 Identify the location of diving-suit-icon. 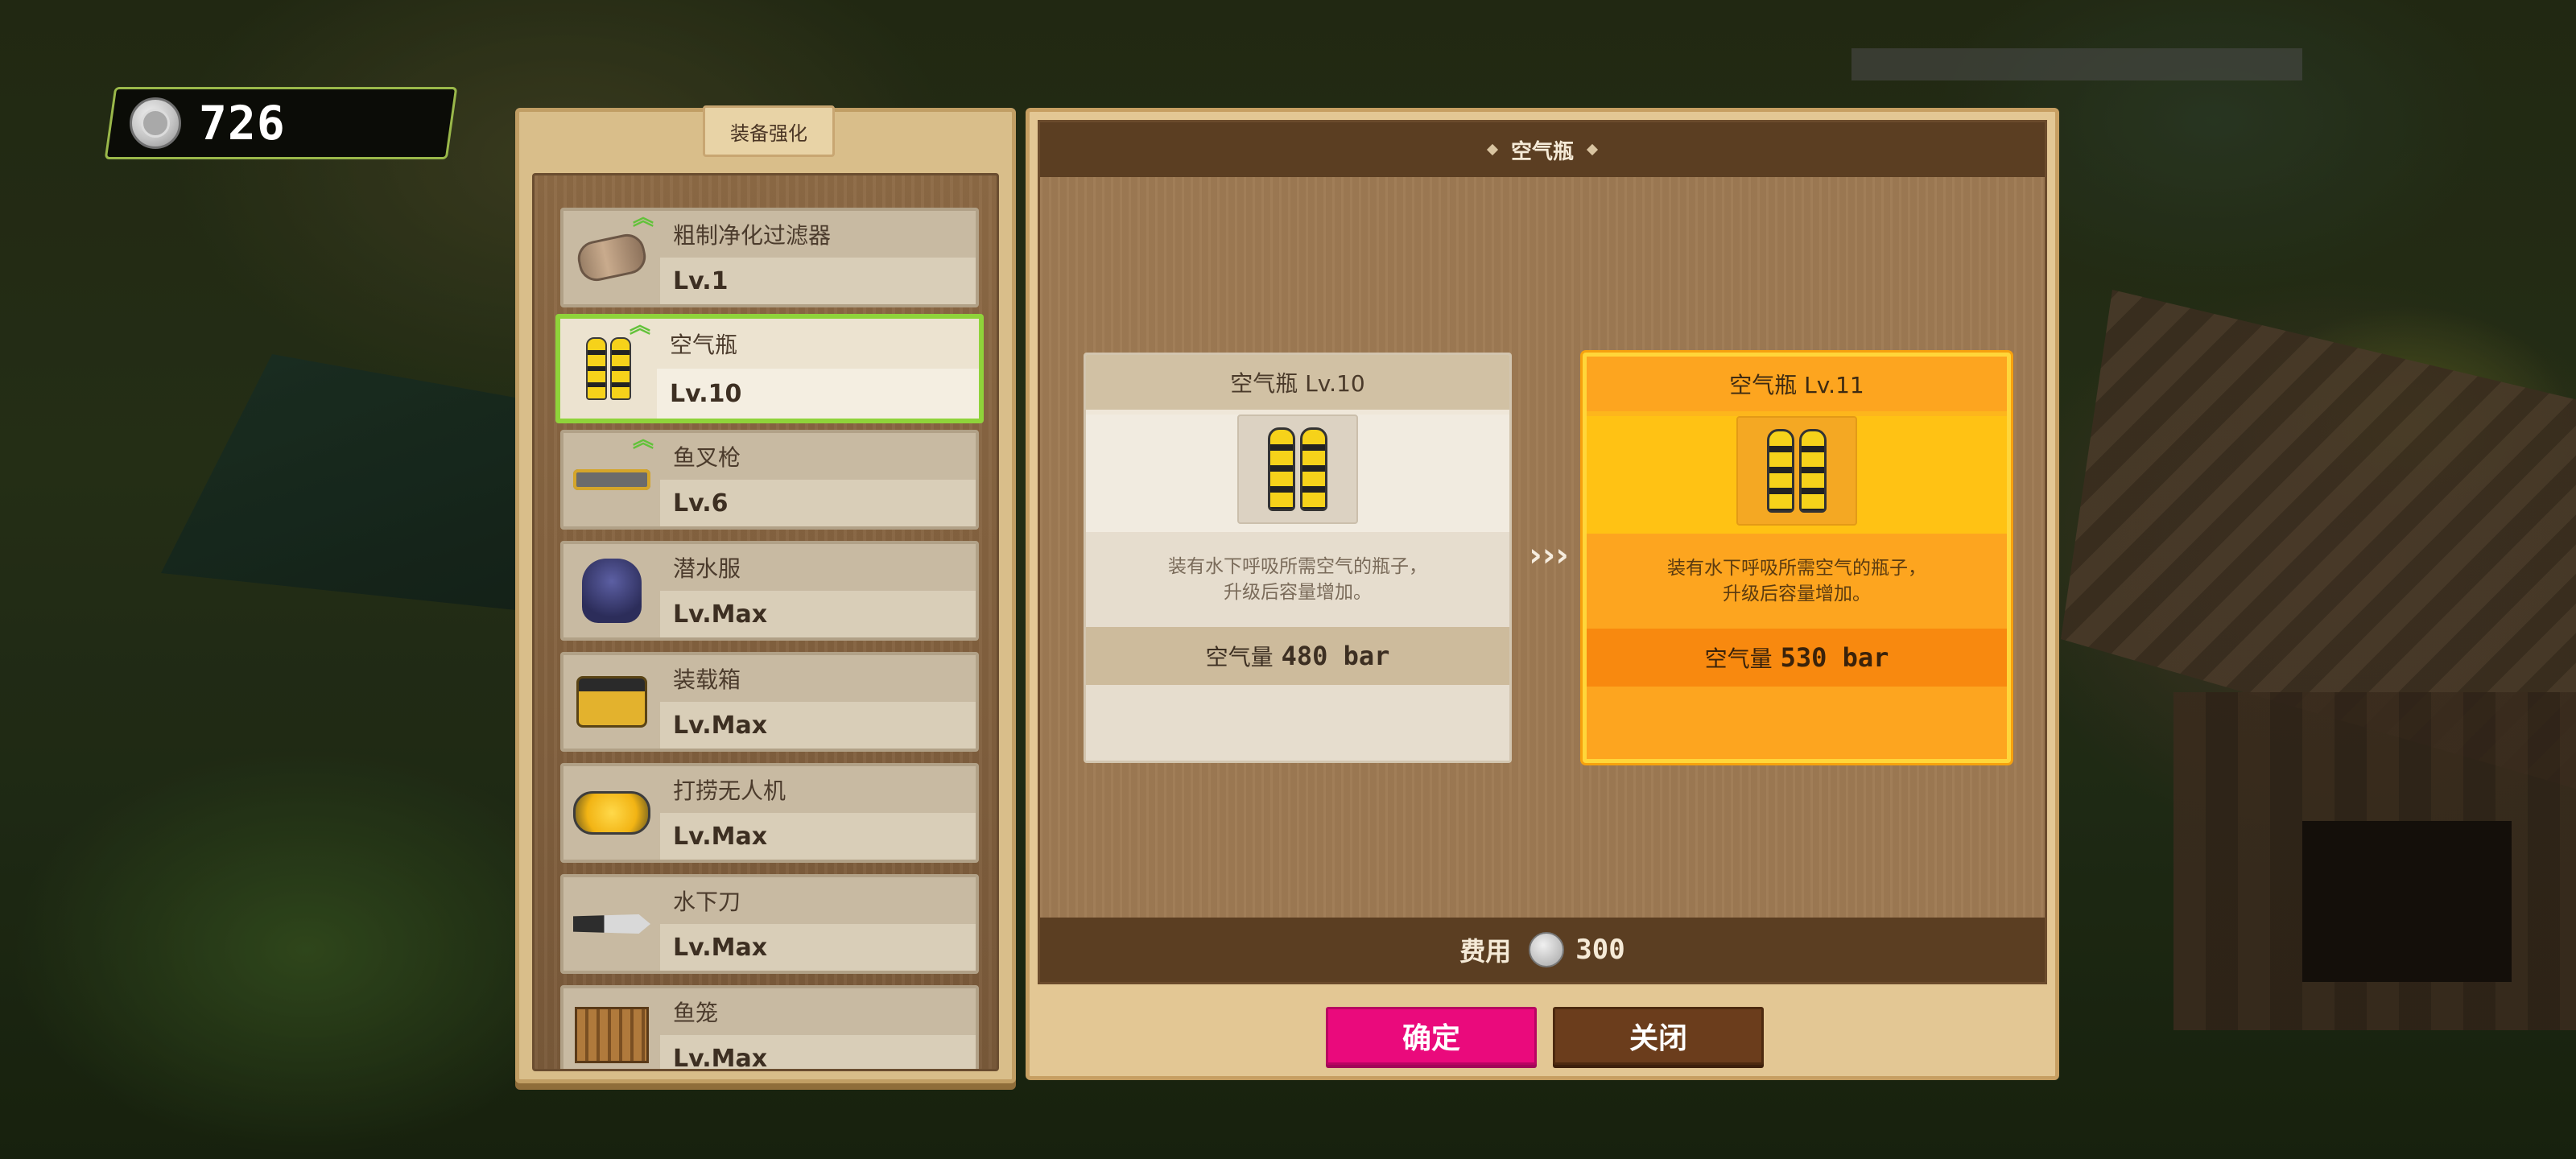
(612, 591).